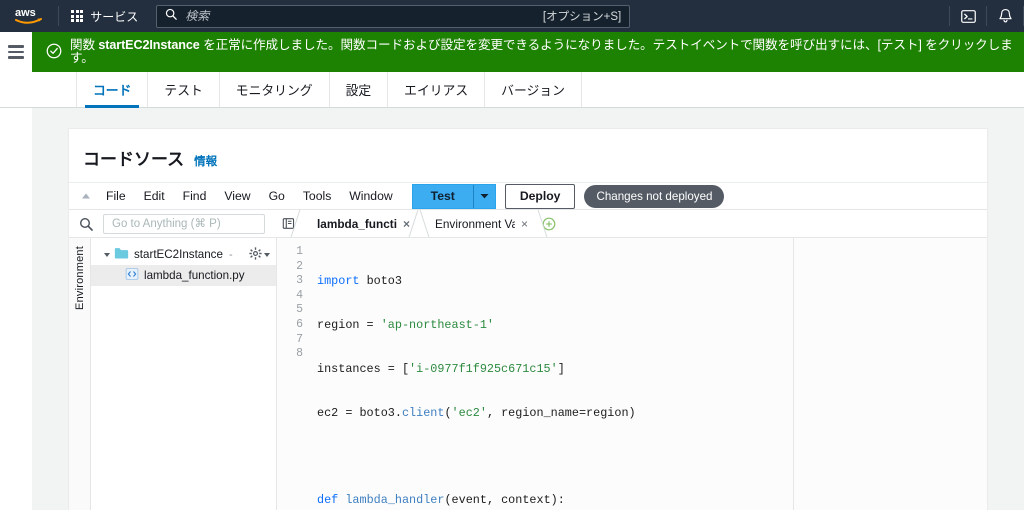 The width and height of the screenshot is (1024, 510). I want to click on function-tabs: コード テスト モニタリング 設定 エイリアス バージョン, so click(512, 90).